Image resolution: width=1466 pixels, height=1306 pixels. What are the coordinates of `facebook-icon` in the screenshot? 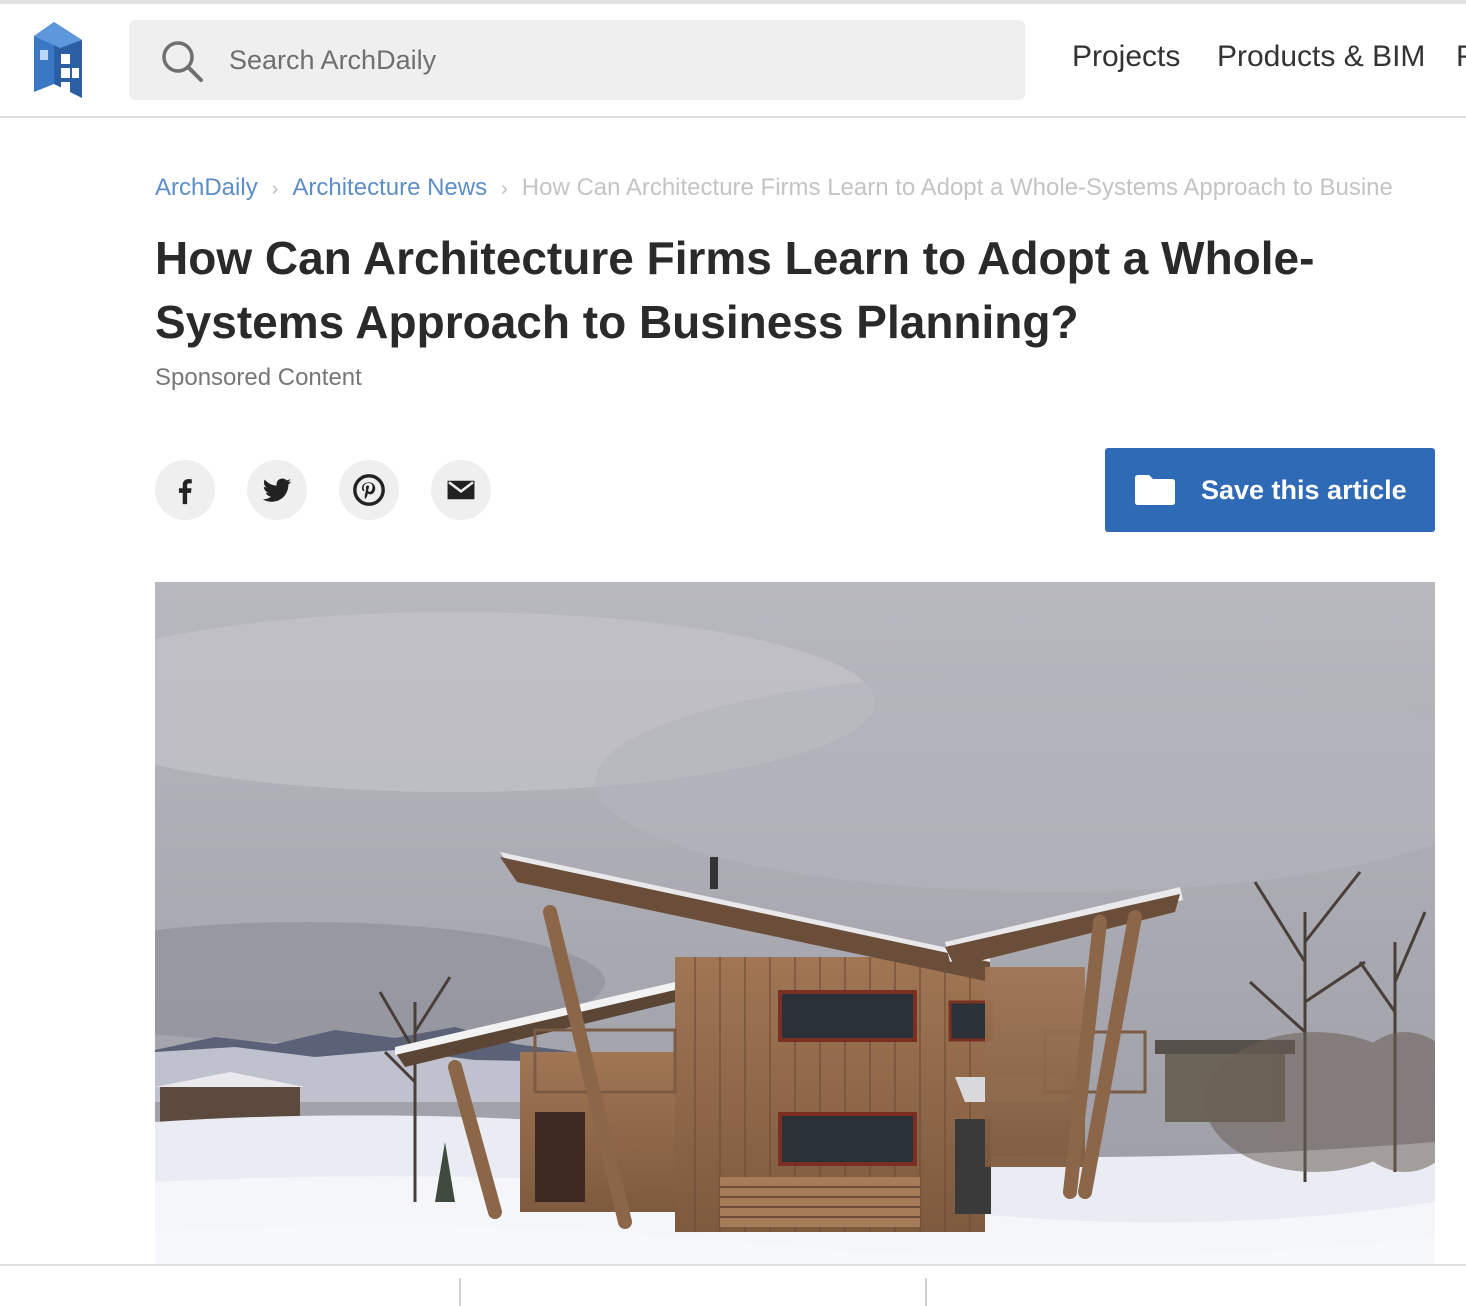 It's located at (185, 492).